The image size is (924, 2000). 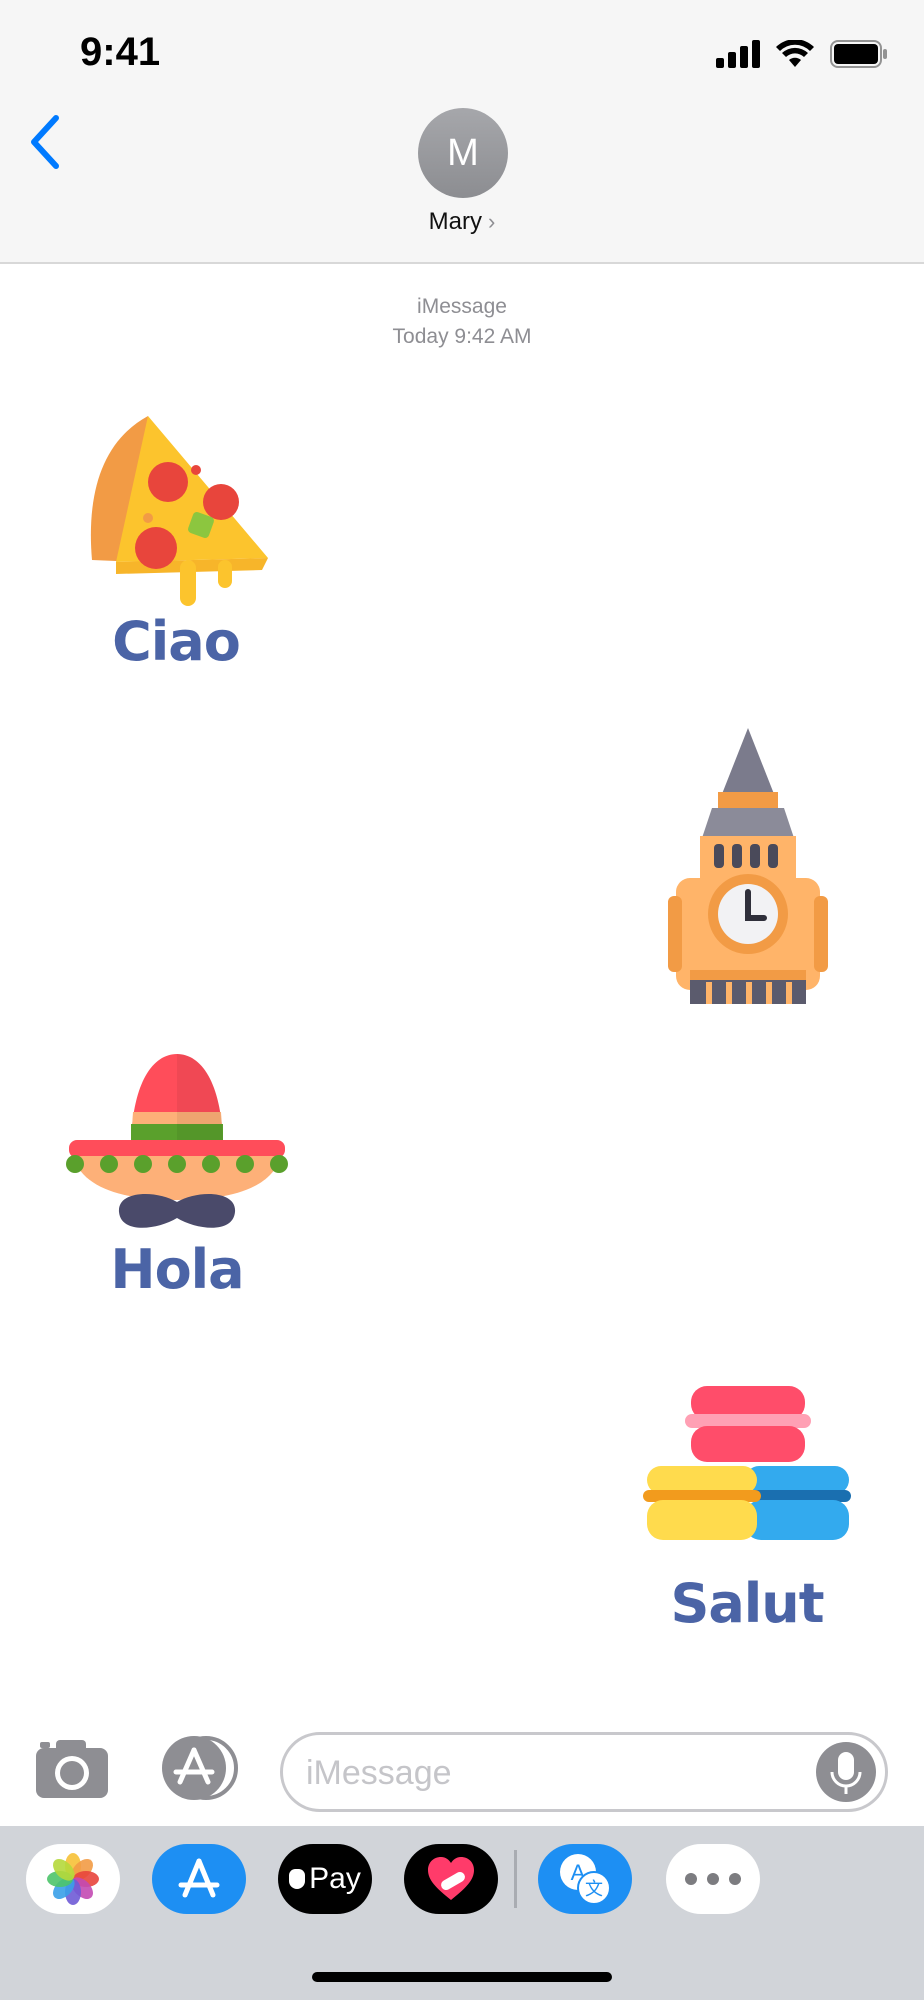 I want to click on translate-icon: A 文, so click(x=585, y=1879).